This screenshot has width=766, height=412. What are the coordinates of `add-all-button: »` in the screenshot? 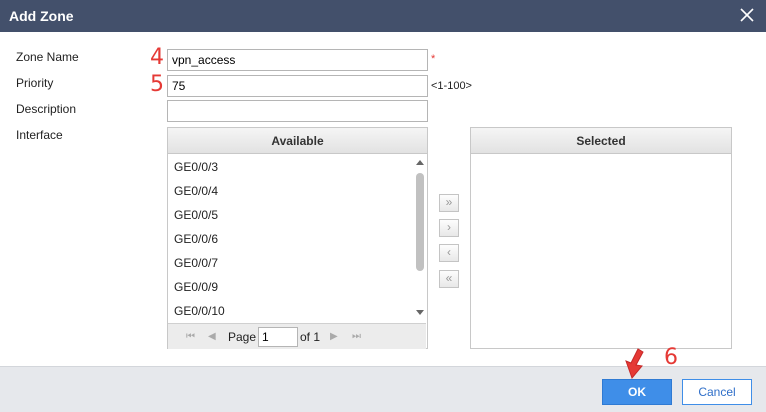 It's located at (449, 203).